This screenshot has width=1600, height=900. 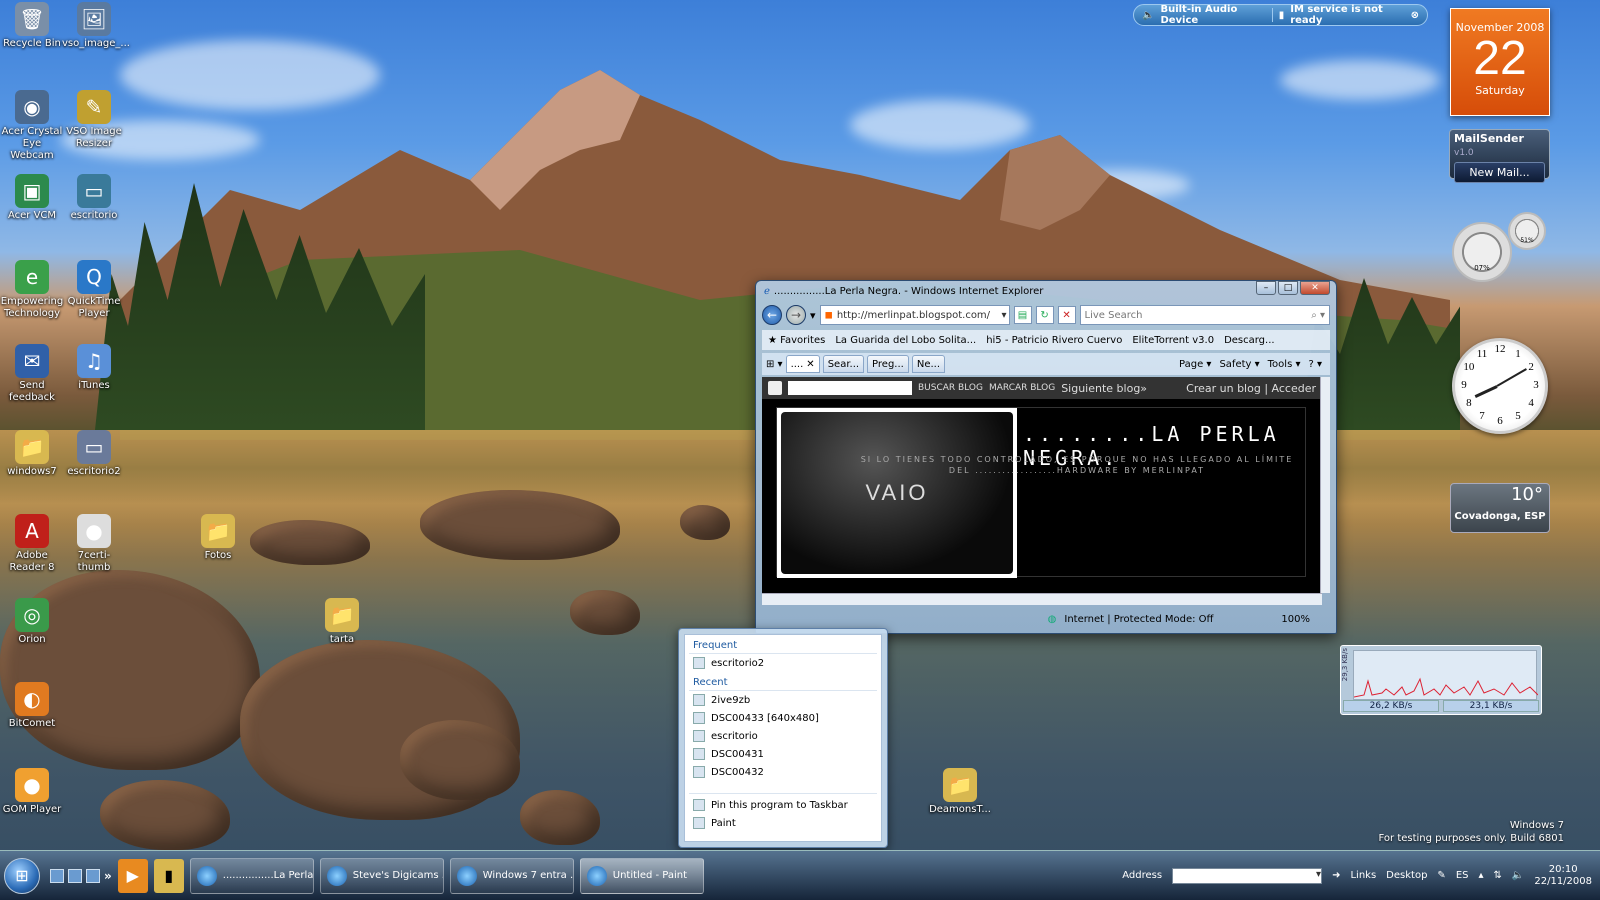 What do you see at coordinates (342, 622) in the screenshot?
I see `desktop-icon-16: 📁 tarta` at bounding box center [342, 622].